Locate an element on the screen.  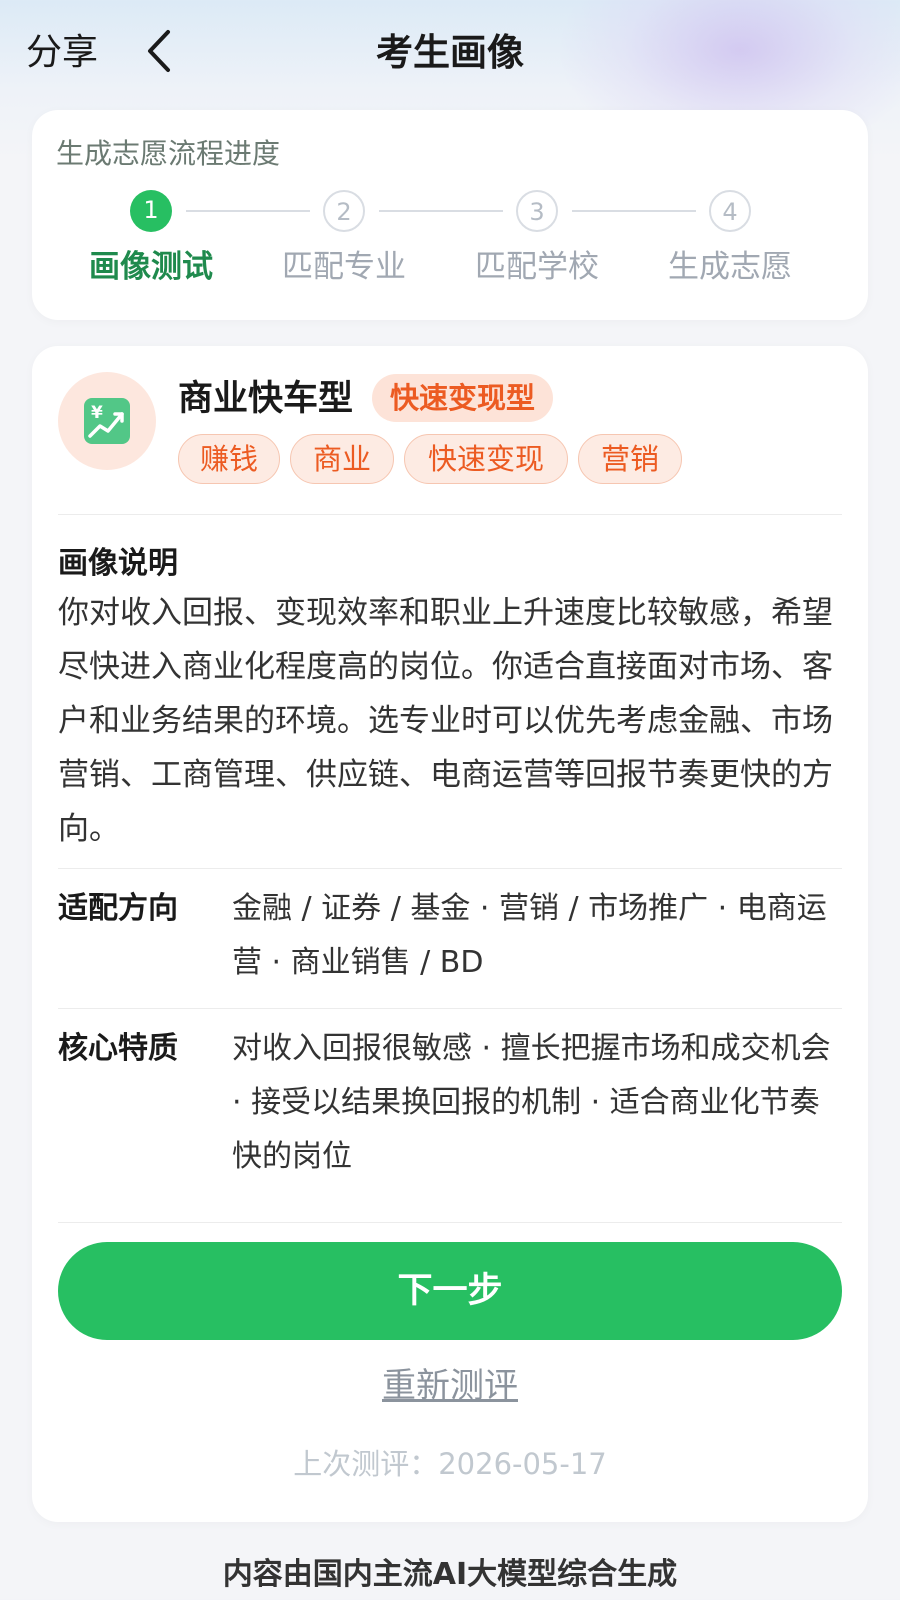
chart-money-icon: ¥ is located at coordinates (107, 421).